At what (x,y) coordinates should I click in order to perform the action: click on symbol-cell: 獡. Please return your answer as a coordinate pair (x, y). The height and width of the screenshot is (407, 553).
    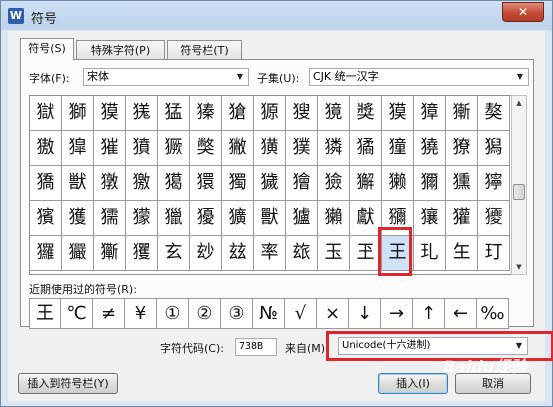
    Looking at the image, I should click on (494, 148).